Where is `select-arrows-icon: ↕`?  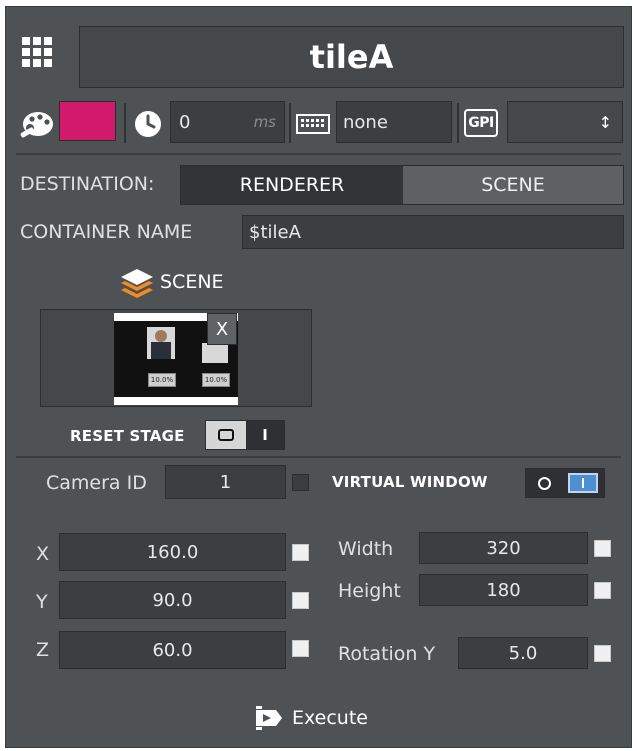 select-arrows-icon: ↕ is located at coordinates (605, 122).